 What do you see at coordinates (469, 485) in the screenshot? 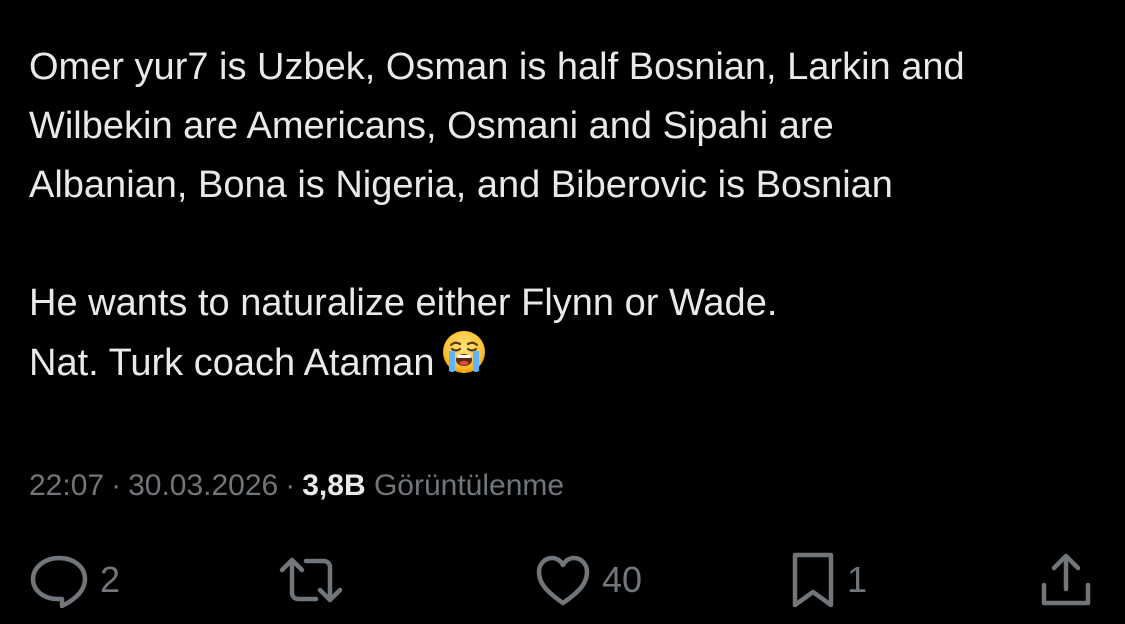
I see `views-label: Görüntülenme` at bounding box center [469, 485].